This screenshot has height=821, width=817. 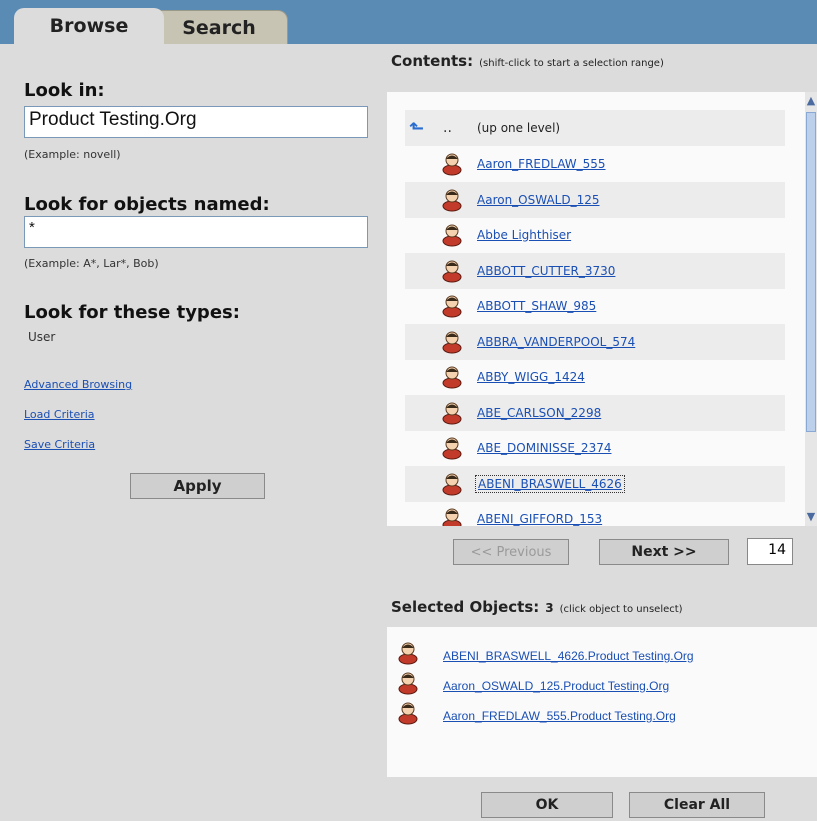 What do you see at coordinates (196, 232) in the screenshot?
I see `objects-named-field: *` at bounding box center [196, 232].